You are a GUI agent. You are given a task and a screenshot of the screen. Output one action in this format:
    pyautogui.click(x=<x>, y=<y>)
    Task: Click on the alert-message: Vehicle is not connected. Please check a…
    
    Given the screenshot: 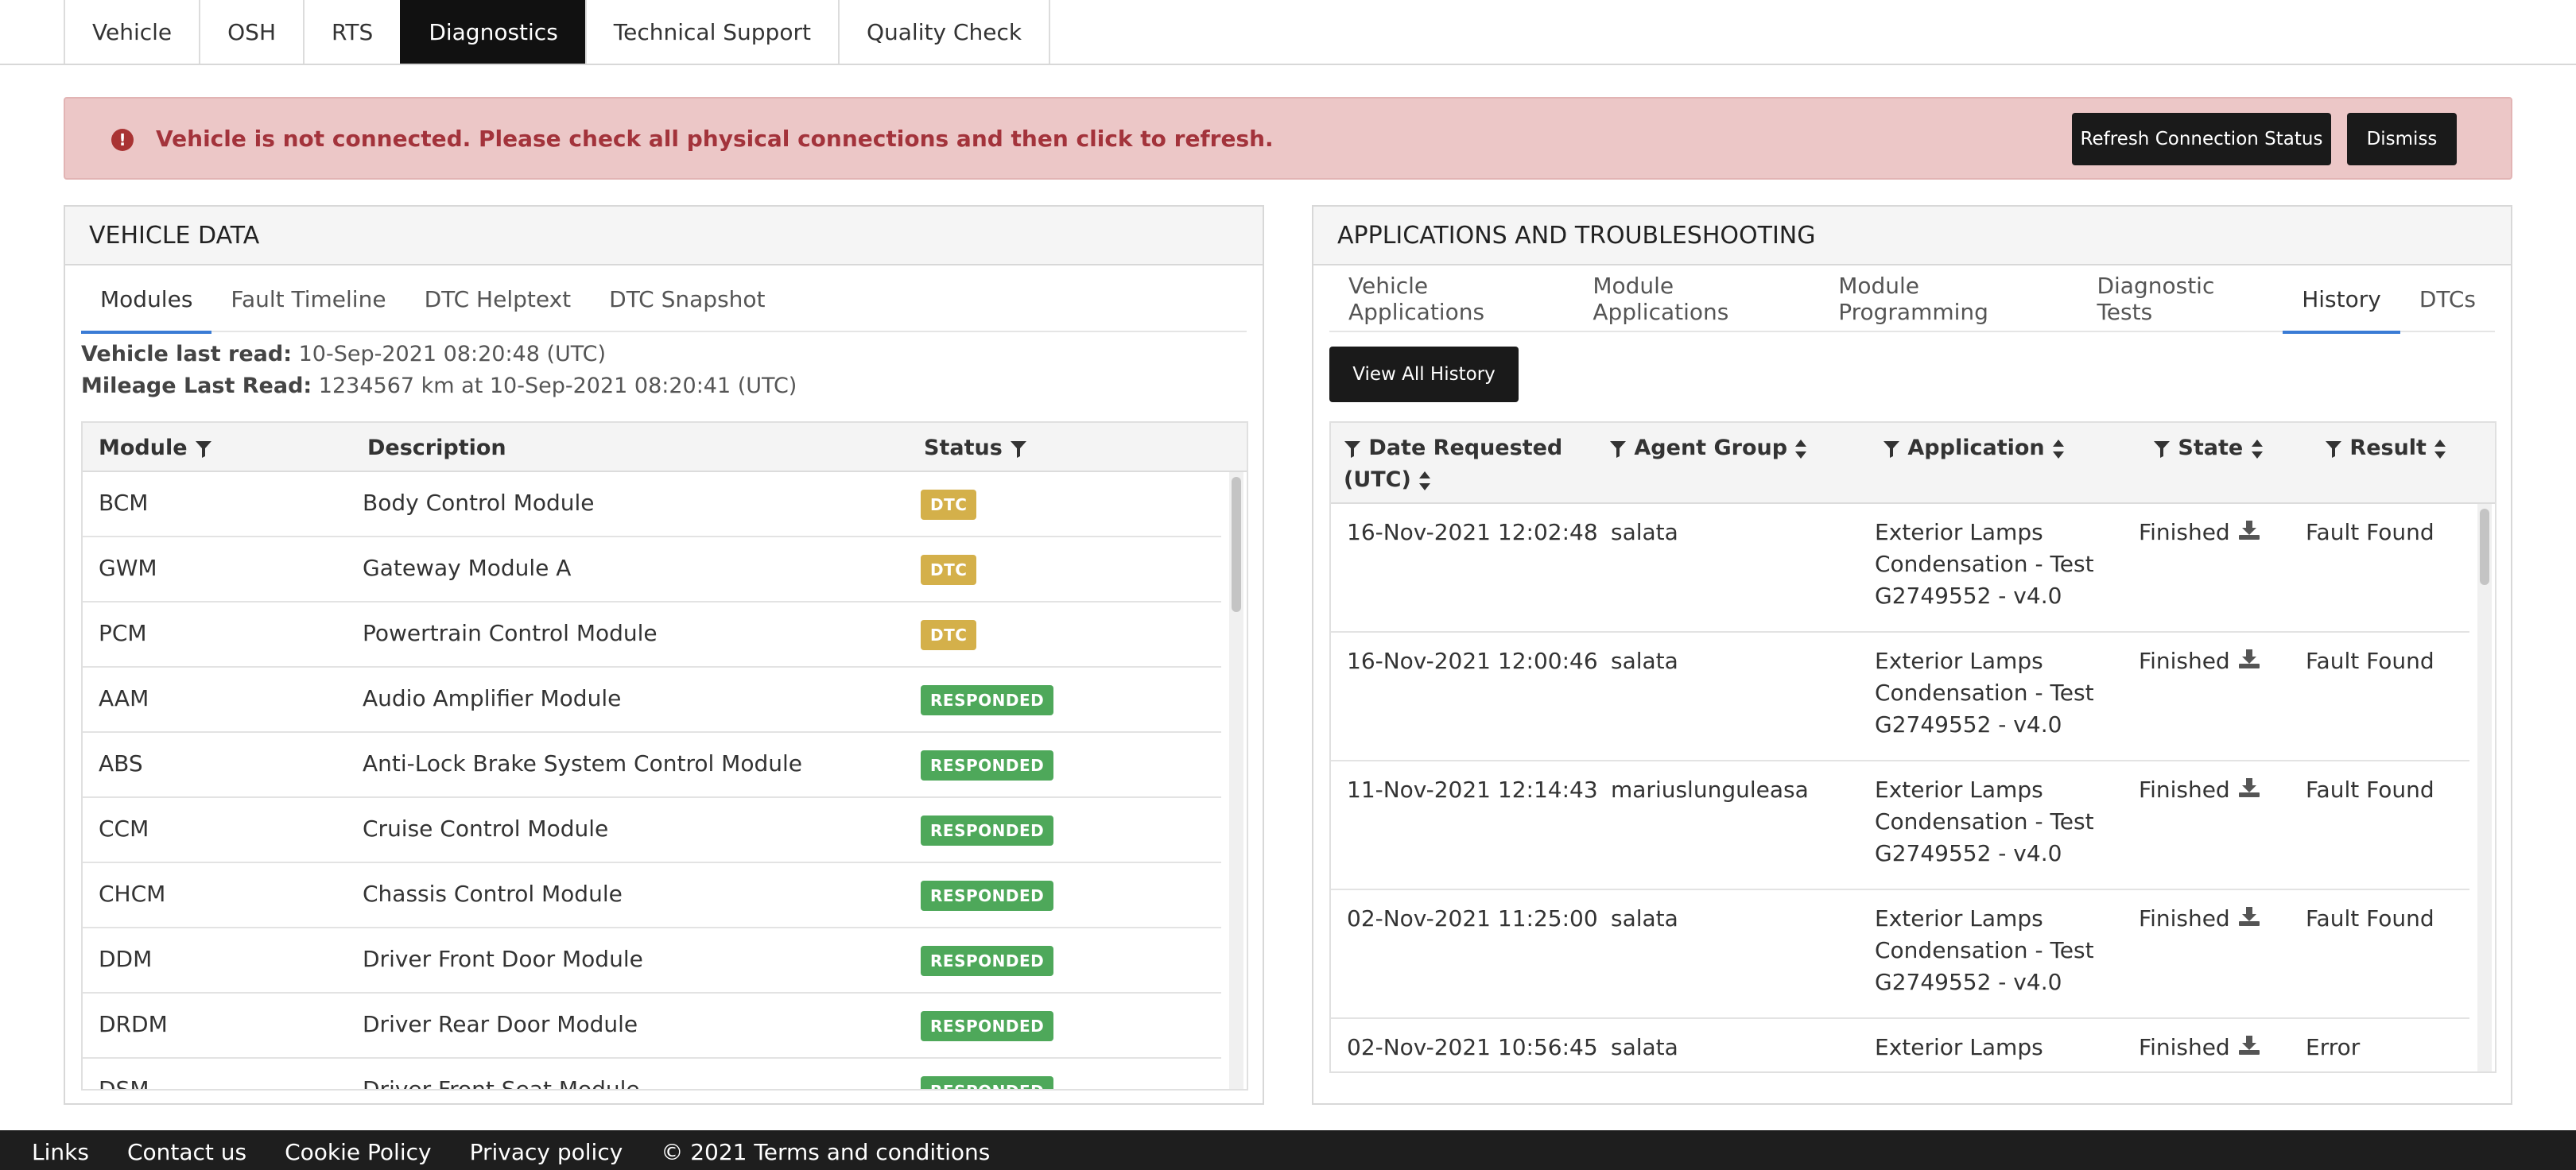 What is the action you would take?
    pyautogui.click(x=715, y=139)
    